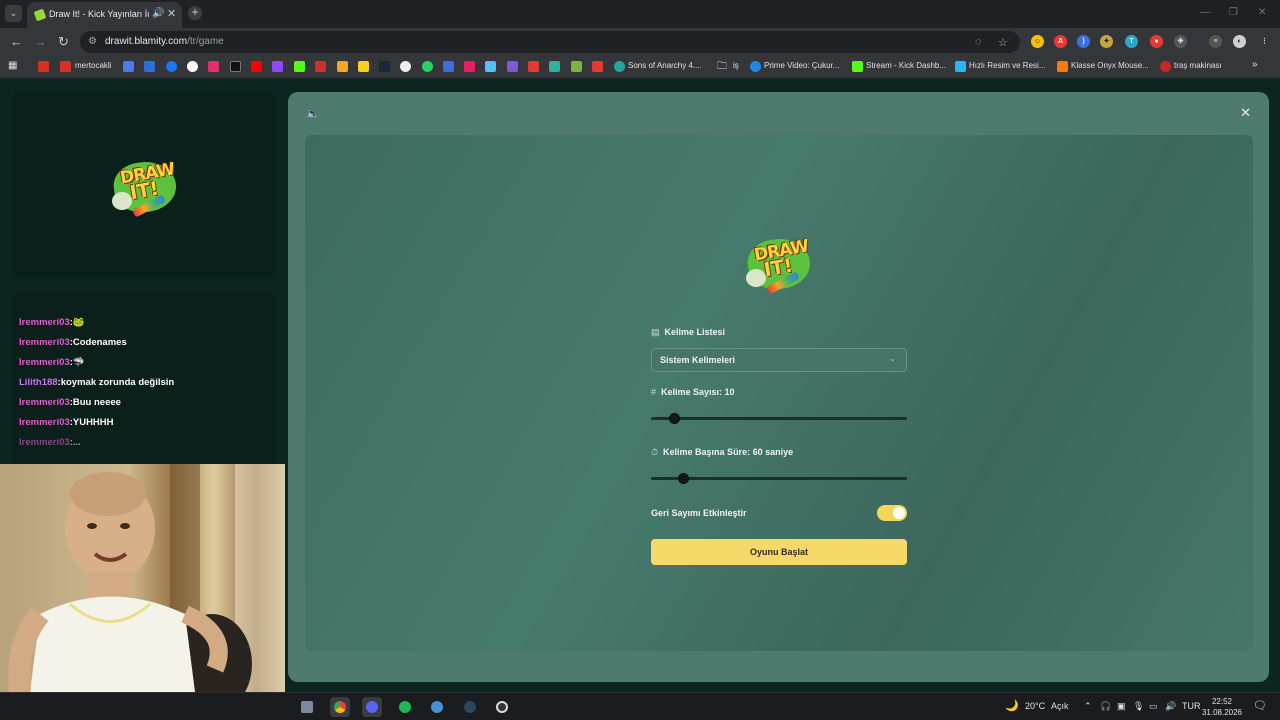 Image resolution: width=1280 pixels, height=720 pixels. I want to click on bookmark-icon-green, so click(576, 66).